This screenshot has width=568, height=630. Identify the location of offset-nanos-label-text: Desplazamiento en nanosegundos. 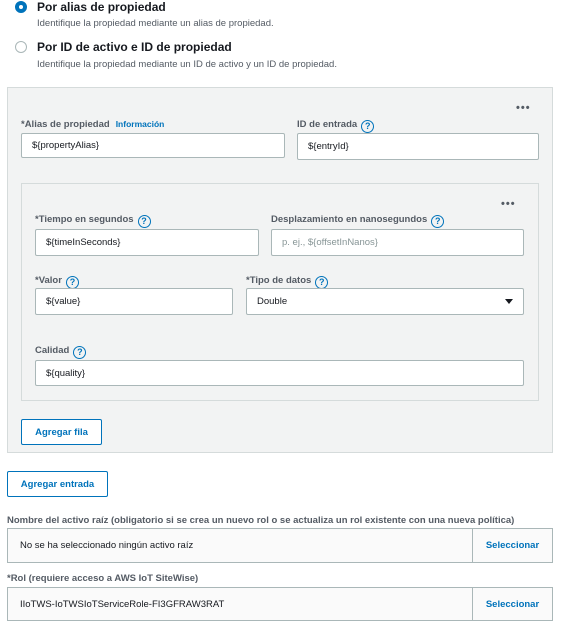
(349, 219).